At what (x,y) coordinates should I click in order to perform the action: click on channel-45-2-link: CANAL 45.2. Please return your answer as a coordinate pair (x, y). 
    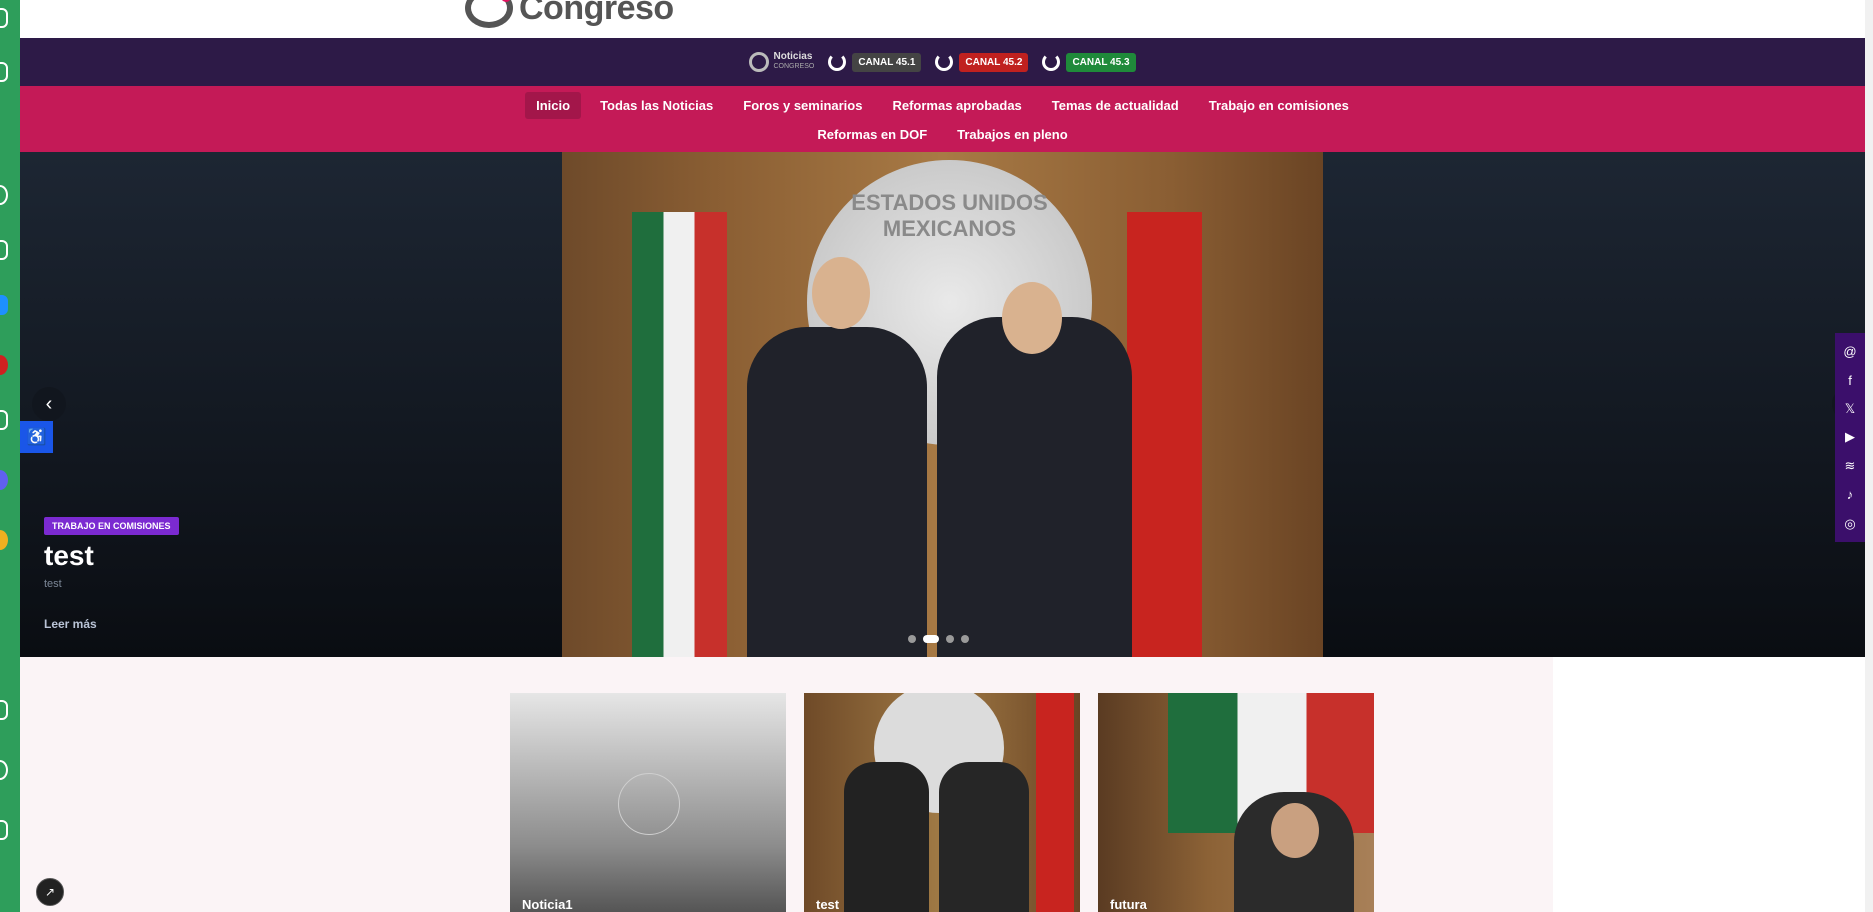
    Looking at the image, I should click on (982, 62).